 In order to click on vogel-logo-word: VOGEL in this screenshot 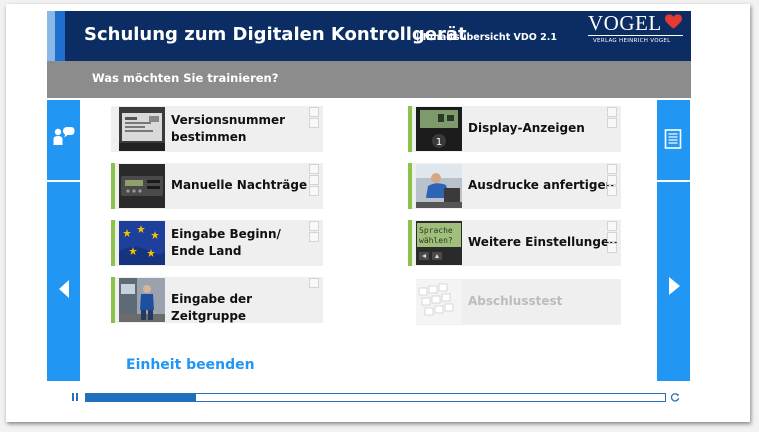, I will do `click(625, 23)`.